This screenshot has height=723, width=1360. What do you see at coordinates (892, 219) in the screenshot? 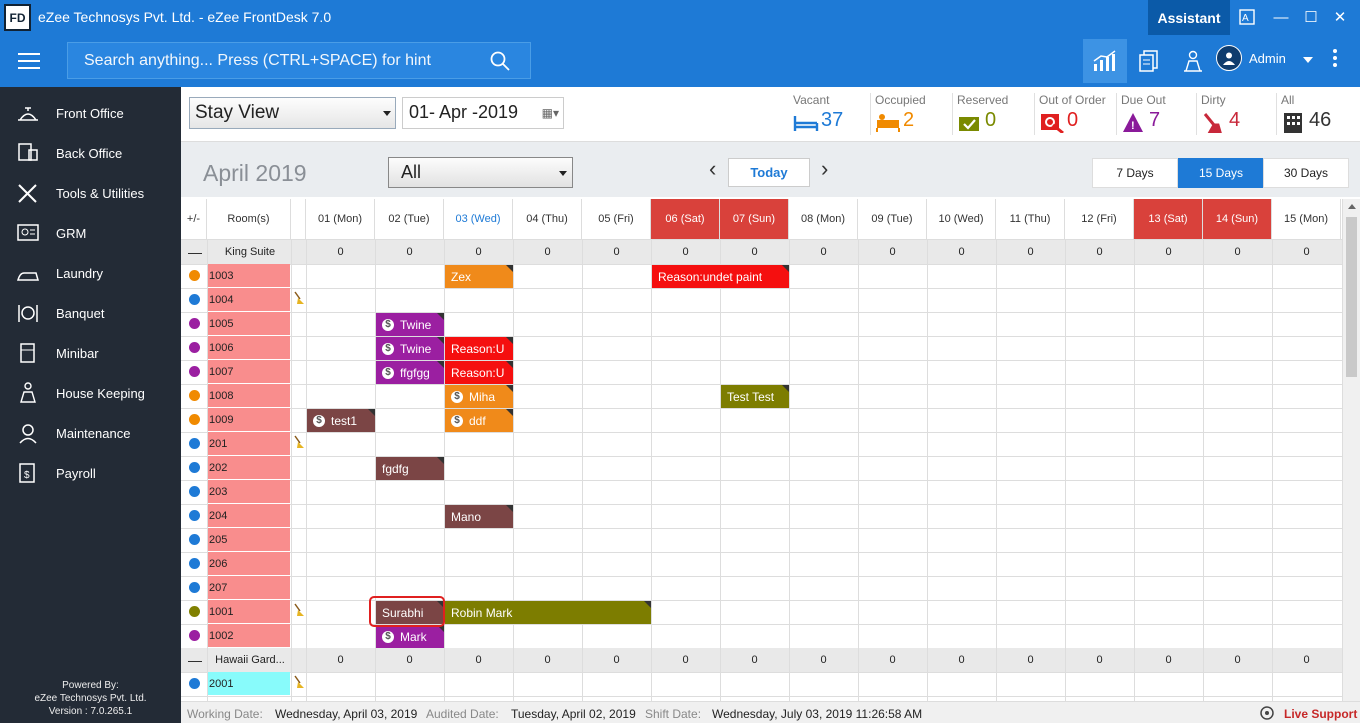
I see `day-header: 09 (Tue)` at bounding box center [892, 219].